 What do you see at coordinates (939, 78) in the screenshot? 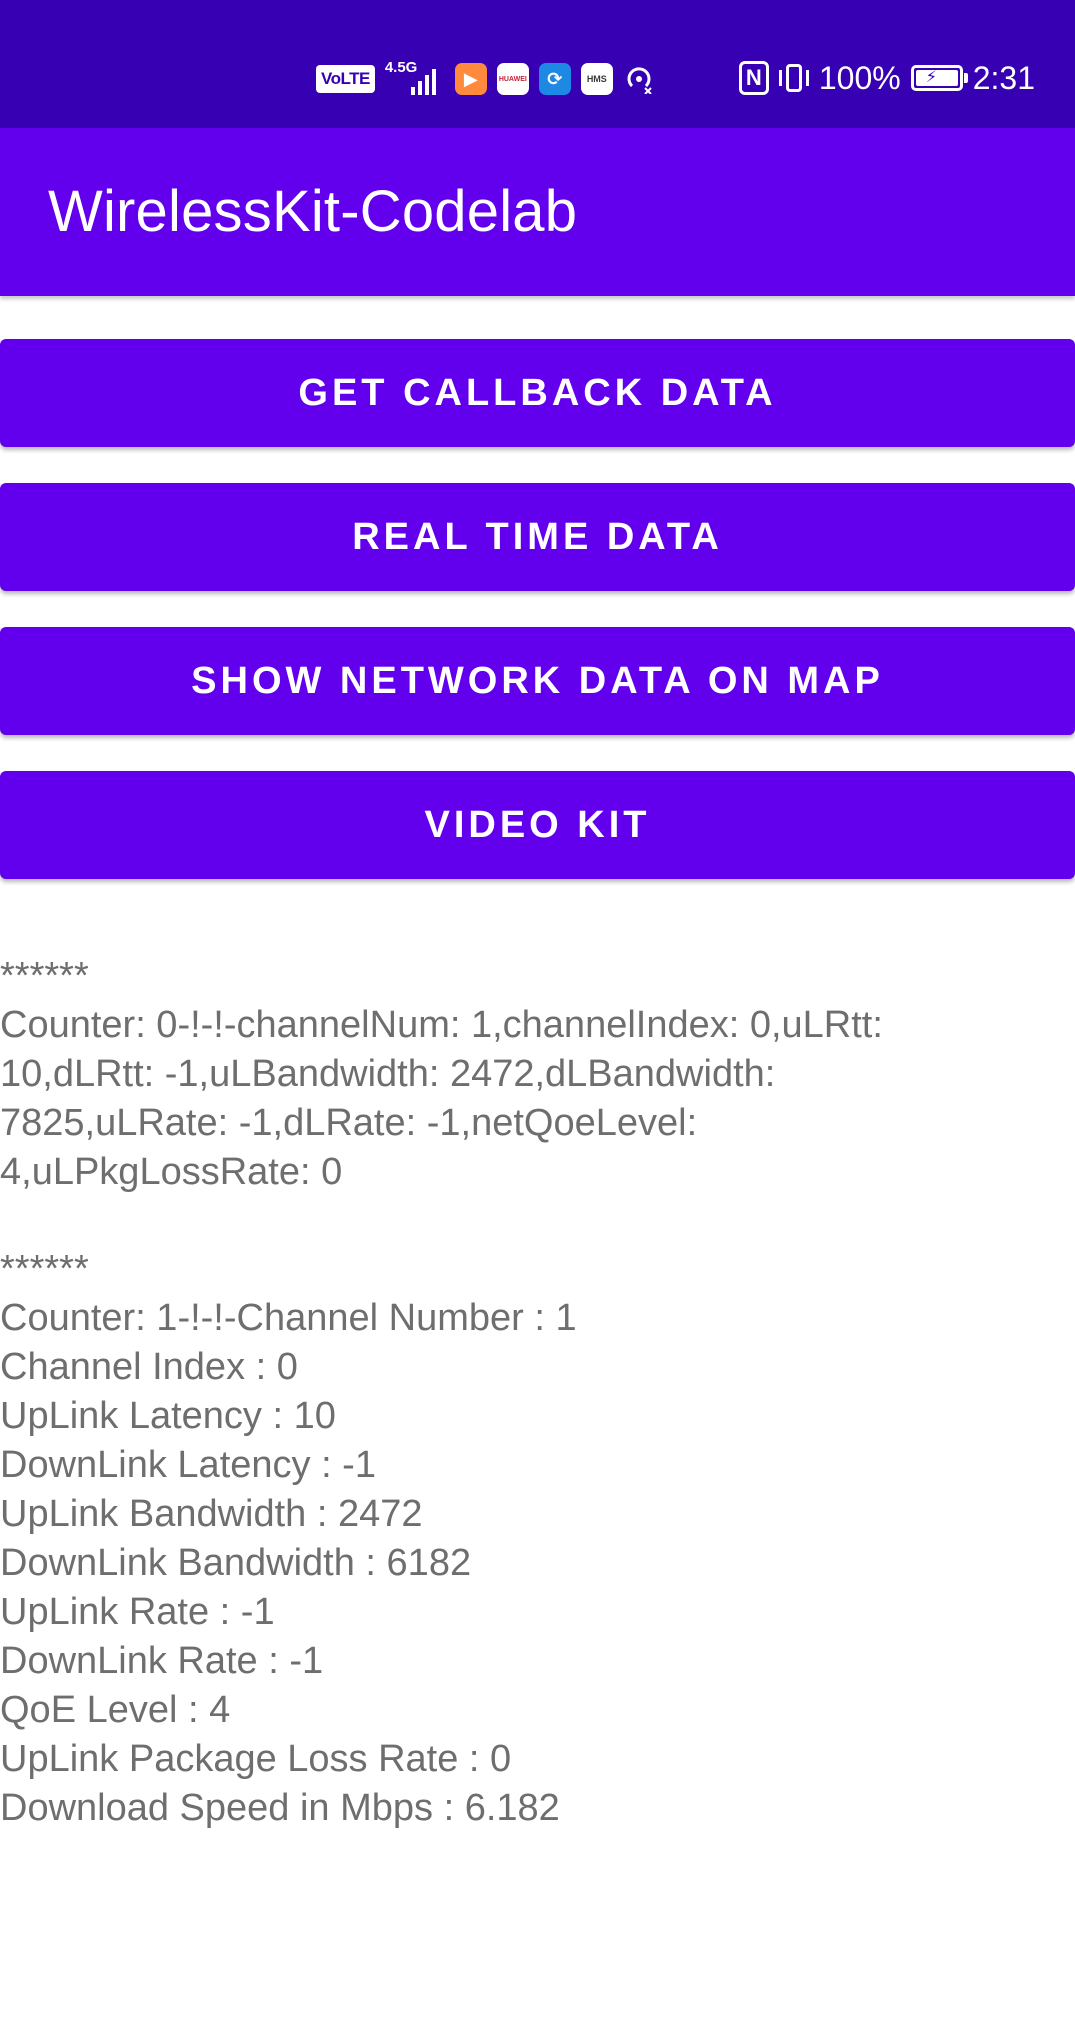
I see `battery-icon: ⚡` at bounding box center [939, 78].